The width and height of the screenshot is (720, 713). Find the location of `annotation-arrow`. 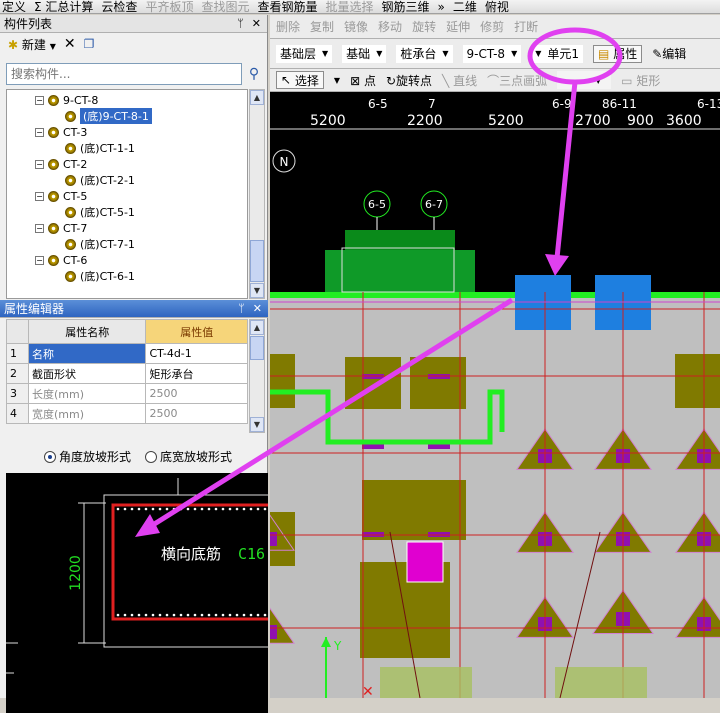

annotation-arrow is located at coordinates (566, 170).